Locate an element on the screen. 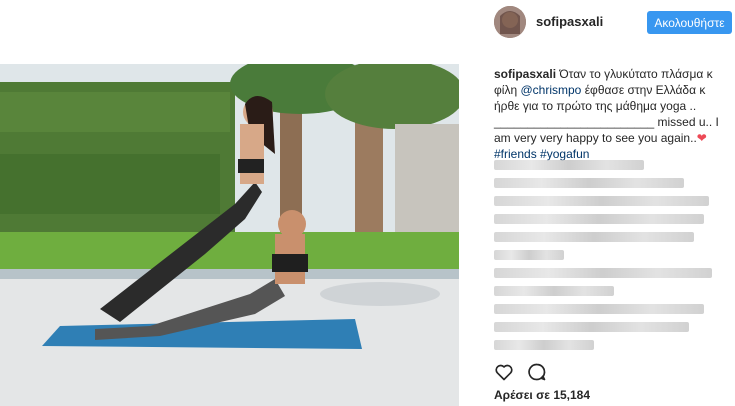 This screenshot has width=735, height=406. hashtag-friends: #friends is located at coordinates (515, 154).